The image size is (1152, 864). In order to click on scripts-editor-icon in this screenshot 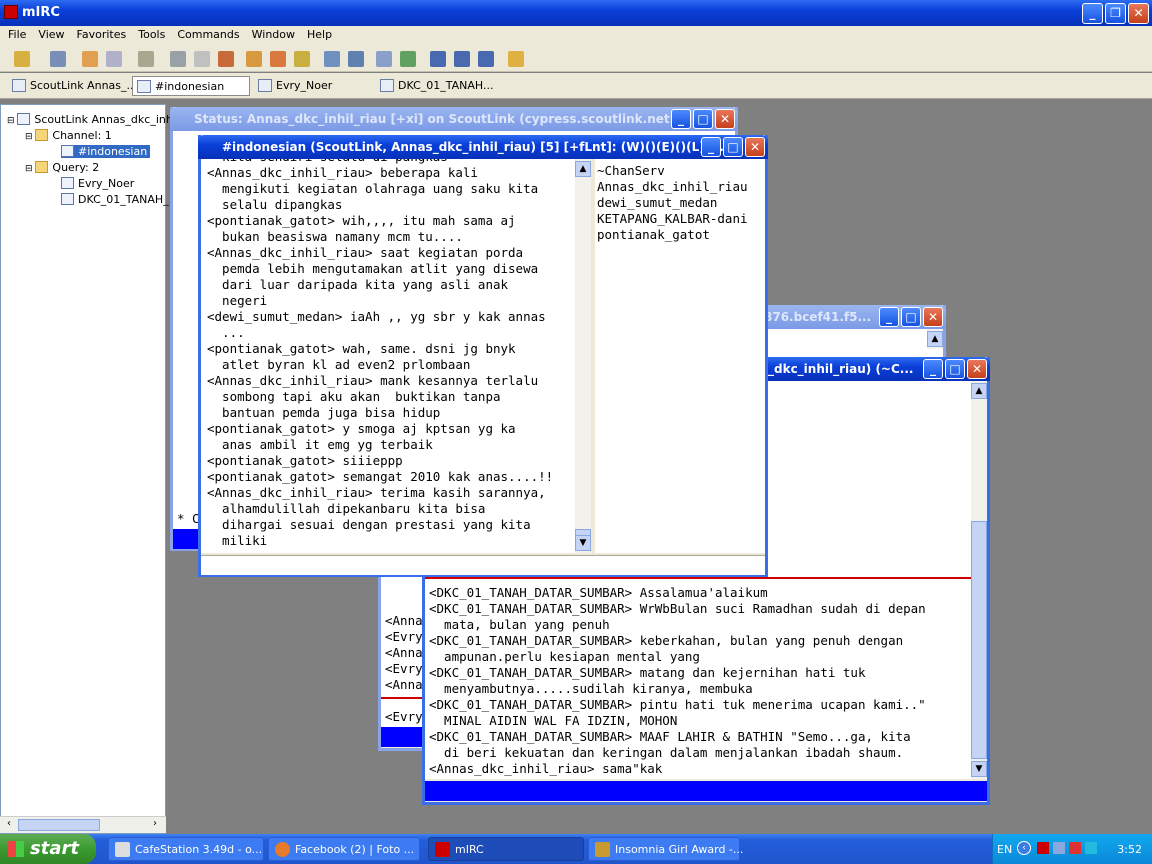, I will do `click(178, 59)`.